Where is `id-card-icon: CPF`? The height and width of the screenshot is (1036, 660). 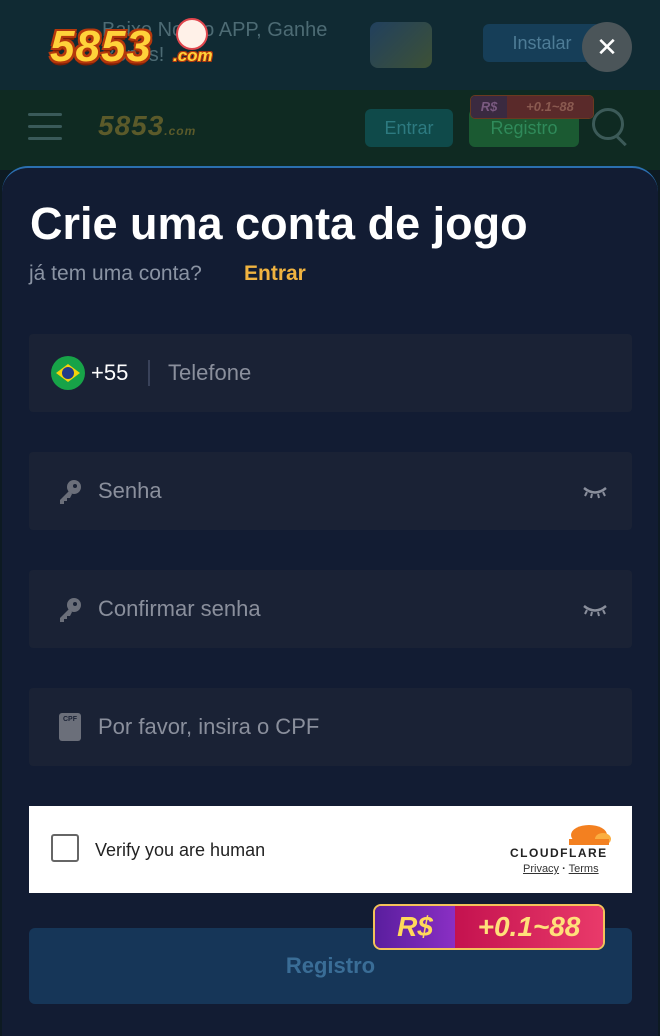
id-card-icon: CPF is located at coordinates (70, 727).